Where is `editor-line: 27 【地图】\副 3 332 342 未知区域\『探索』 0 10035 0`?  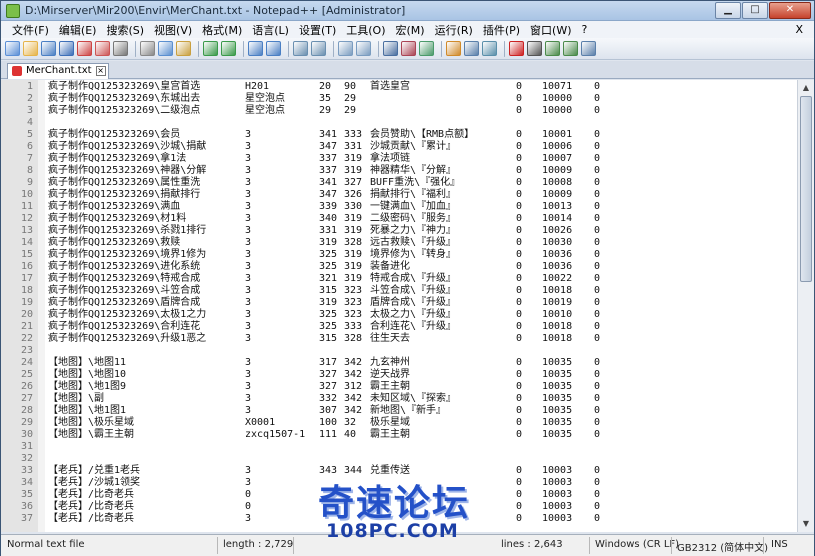
editor-line: 27 【地图】\副 3 332 342 未知区域\『探索』 0 10035 0 is located at coordinates (401, 398).